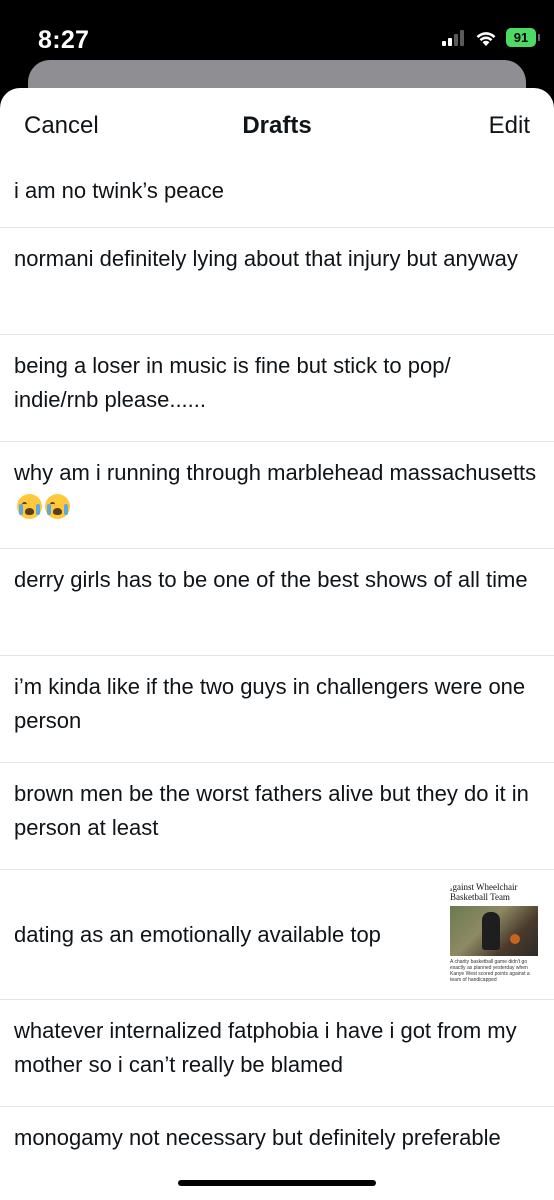 This screenshot has width=554, height=1200. What do you see at coordinates (277, 194) in the screenshot?
I see `draft-item: i am no twink’s peace` at bounding box center [277, 194].